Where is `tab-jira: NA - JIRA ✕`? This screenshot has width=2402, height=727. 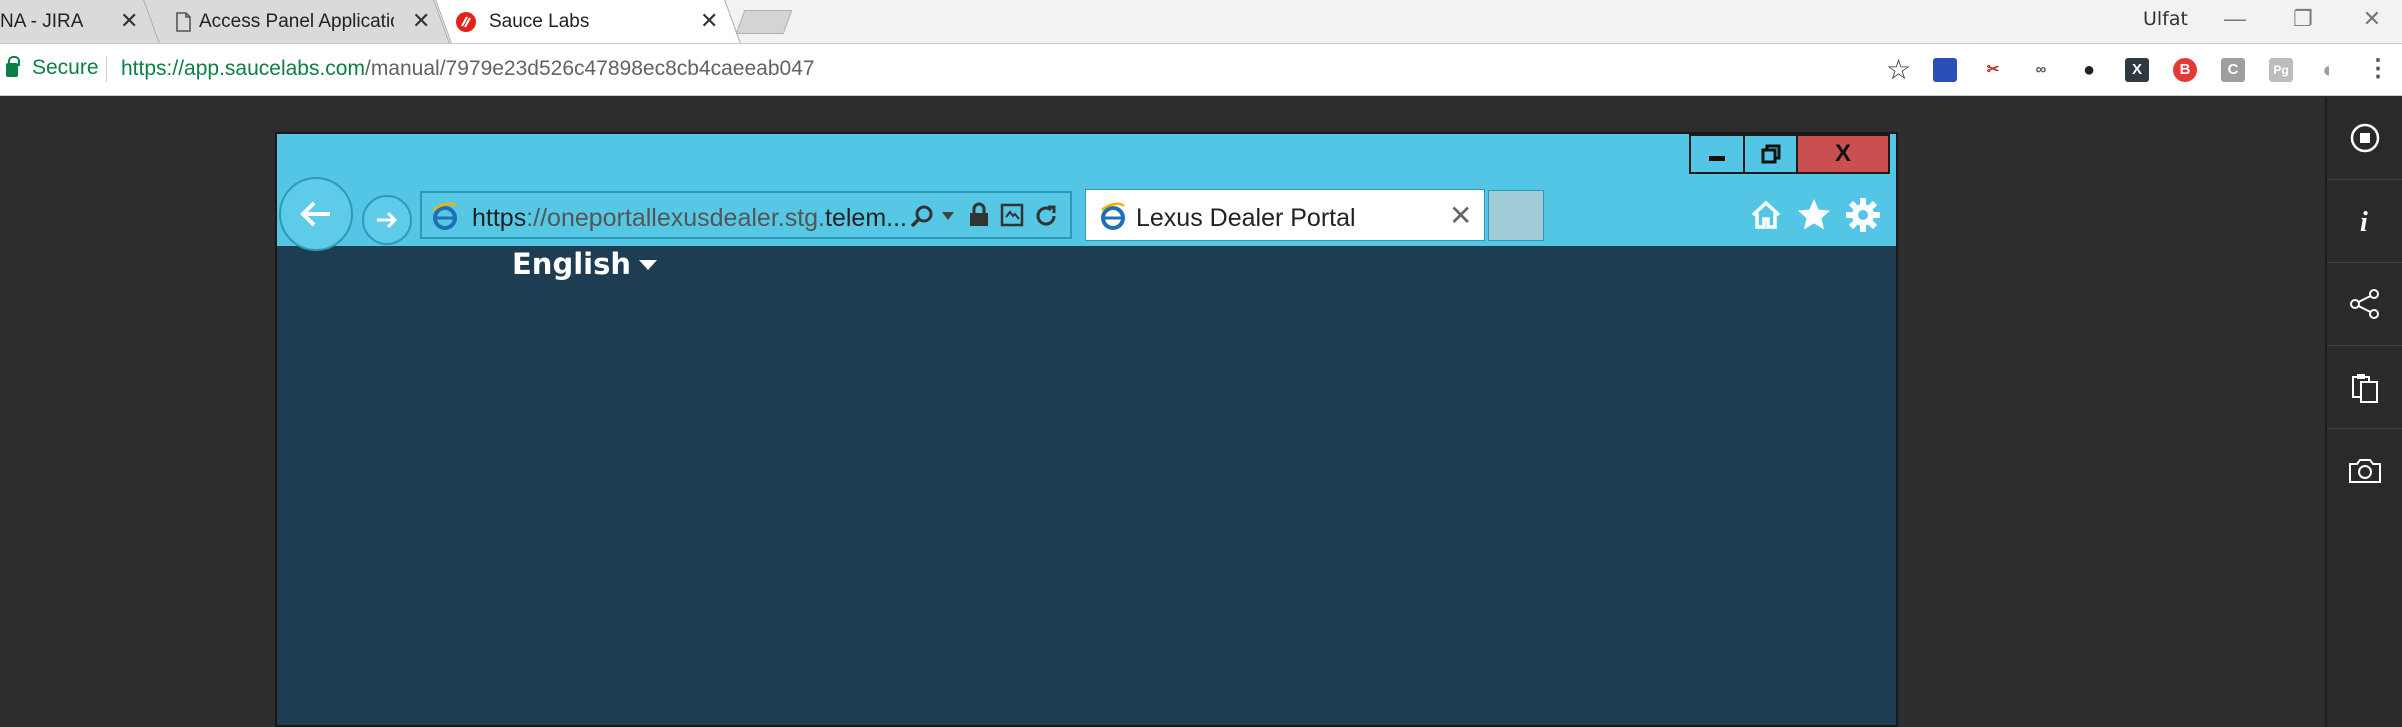 tab-jira: NA - JIRA ✕ is located at coordinates (80, 21).